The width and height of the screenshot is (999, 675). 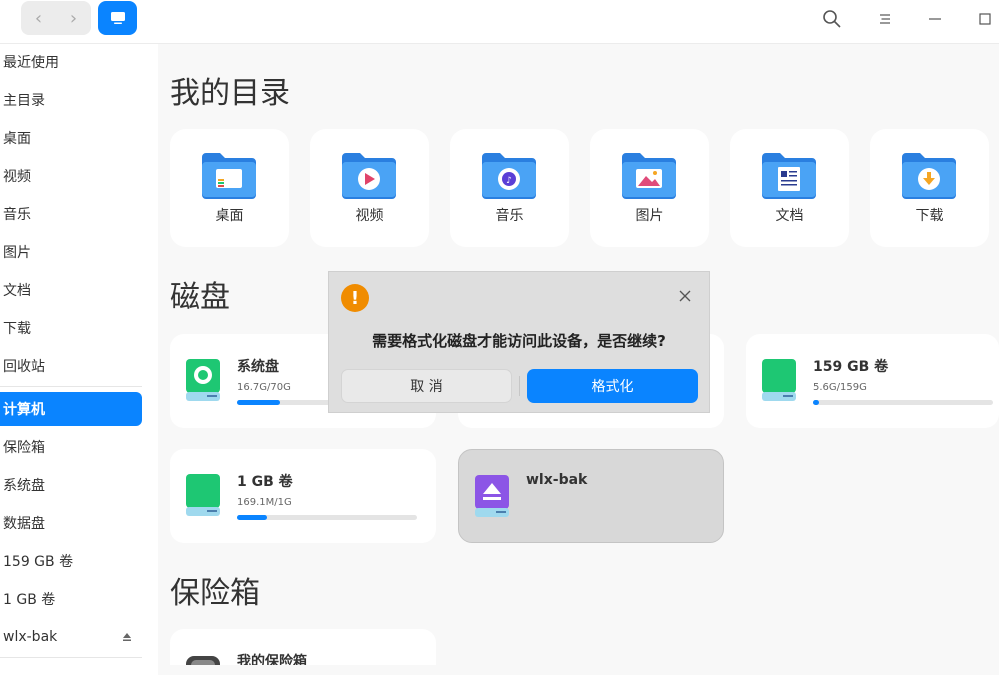 What do you see at coordinates (71, 485) in the screenshot?
I see `sidebar-item-system-disk: 系统盘` at bounding box center [71, 485].